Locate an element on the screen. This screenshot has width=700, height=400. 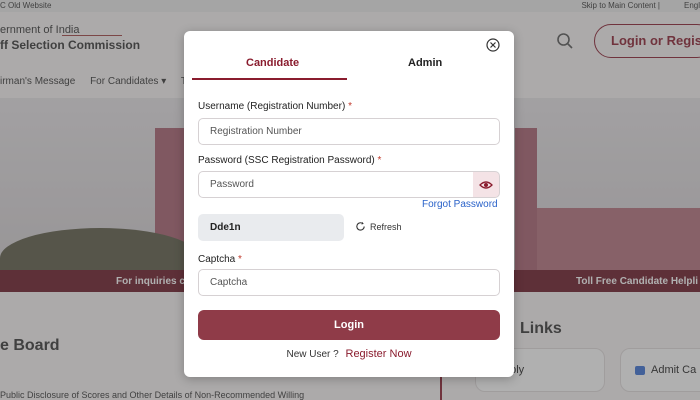
refresh-captcha-button: Refresh is located at coordinates (378, 226).